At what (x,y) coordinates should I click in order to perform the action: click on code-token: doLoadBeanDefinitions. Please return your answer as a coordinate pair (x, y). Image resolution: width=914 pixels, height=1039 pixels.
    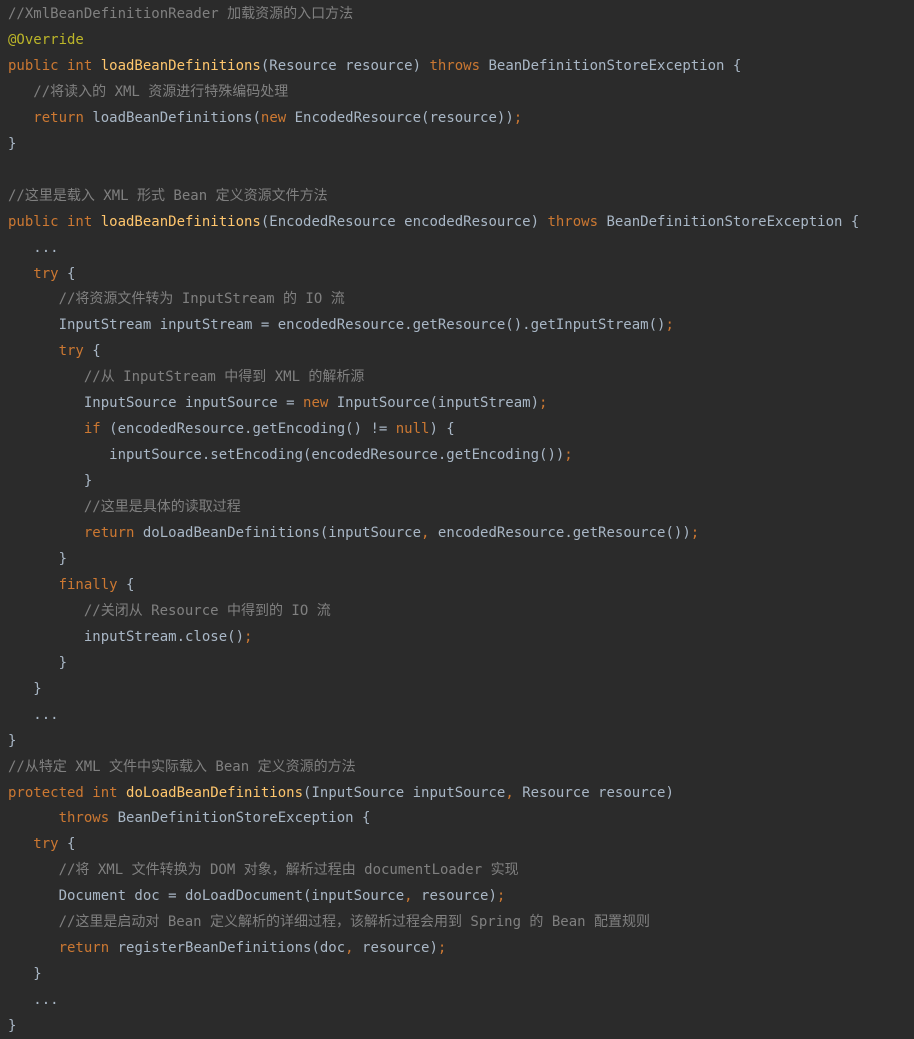
    Looking at the image, I should click on (215, 792).